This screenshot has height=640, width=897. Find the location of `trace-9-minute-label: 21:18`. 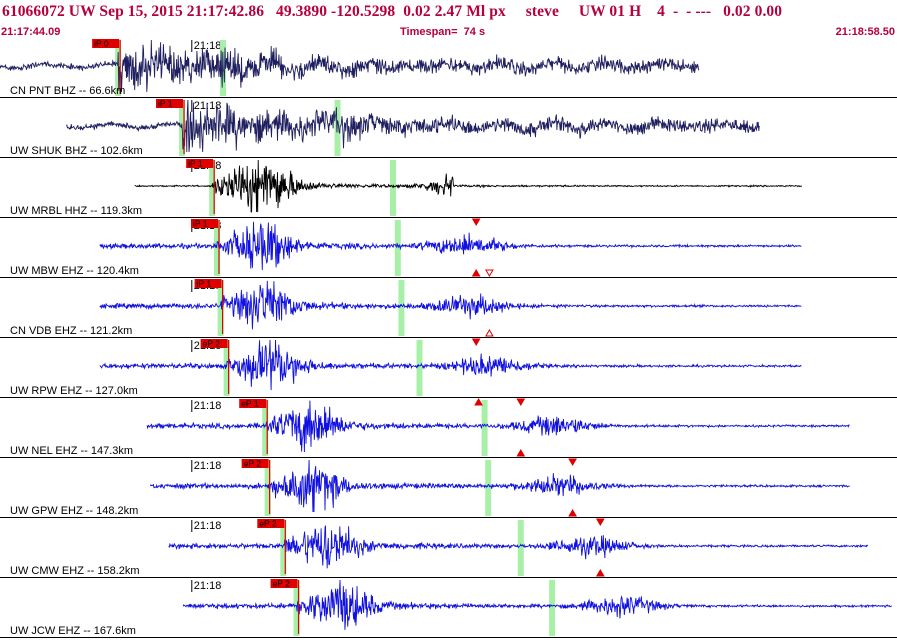

trace-9-minute-label: 21:18 is located at coordinates (208, 526).